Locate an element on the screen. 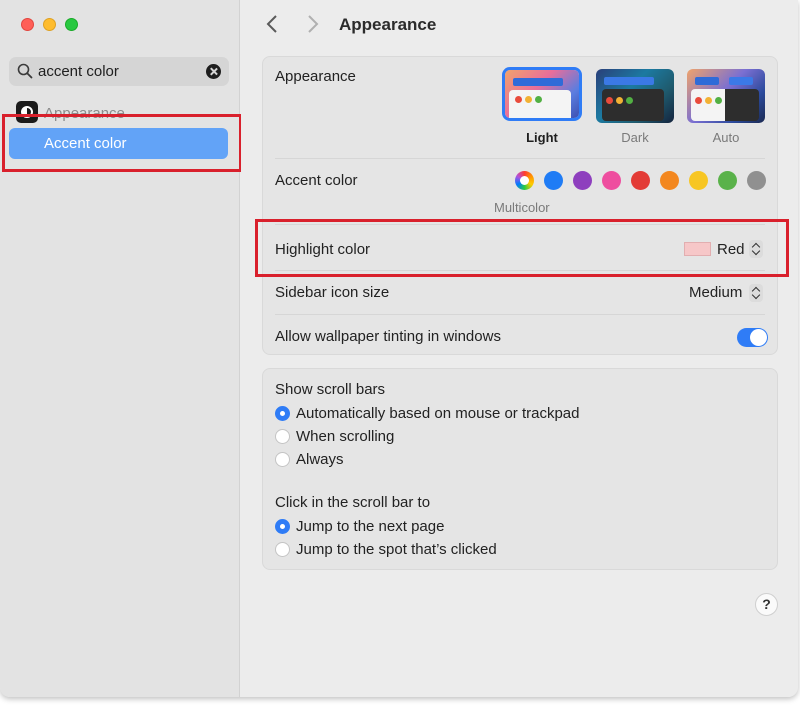 The height and width of the screenshot is (705, 800). accent-color-label: Accent color is located at coordinates (316, 180).